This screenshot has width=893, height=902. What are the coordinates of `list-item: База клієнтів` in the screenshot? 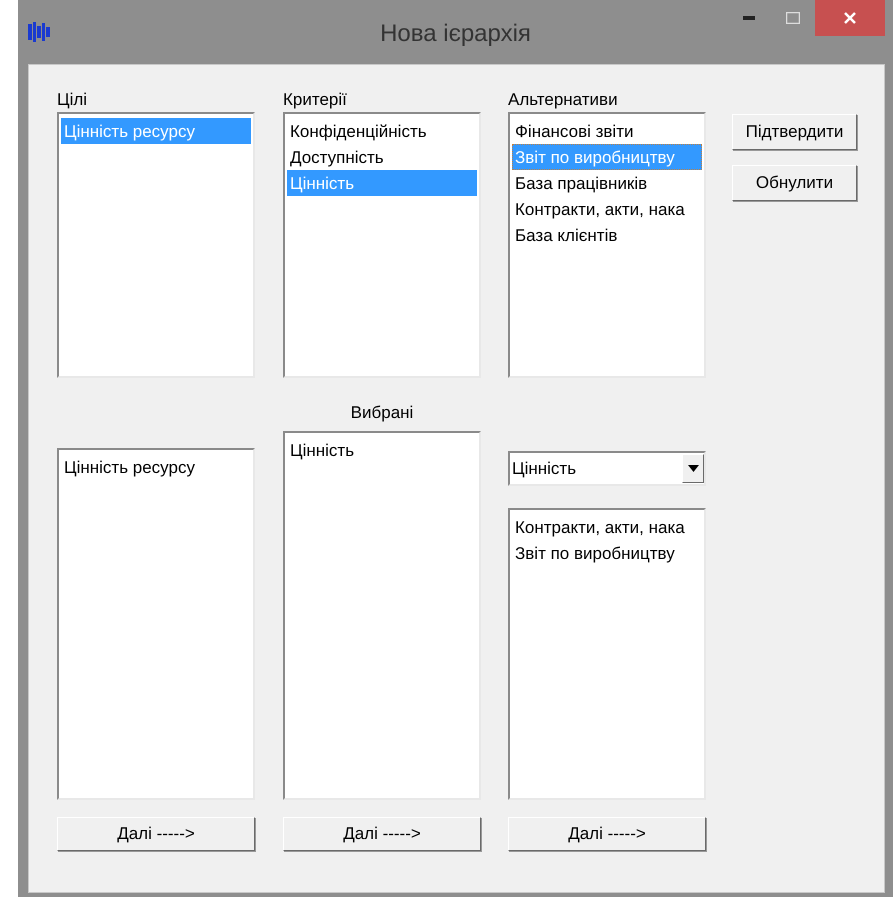 It's located at (607, 235).